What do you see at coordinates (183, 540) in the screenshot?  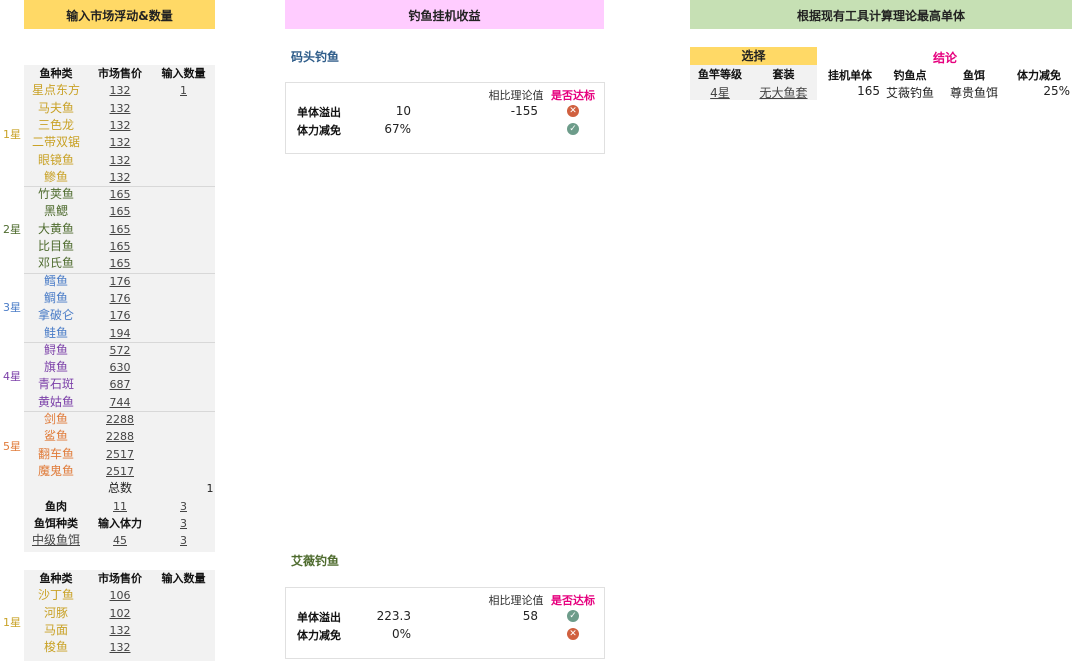 I see `bait-qty-input: 3` at bounding box center [183, 540].